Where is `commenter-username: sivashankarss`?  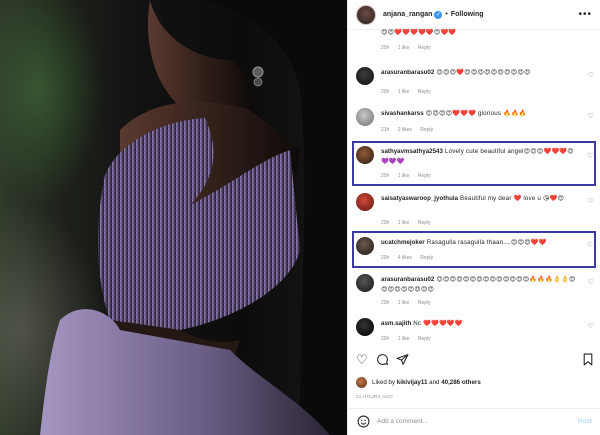 commenter-username: sivashankarss is located at coordinates (402, 113).